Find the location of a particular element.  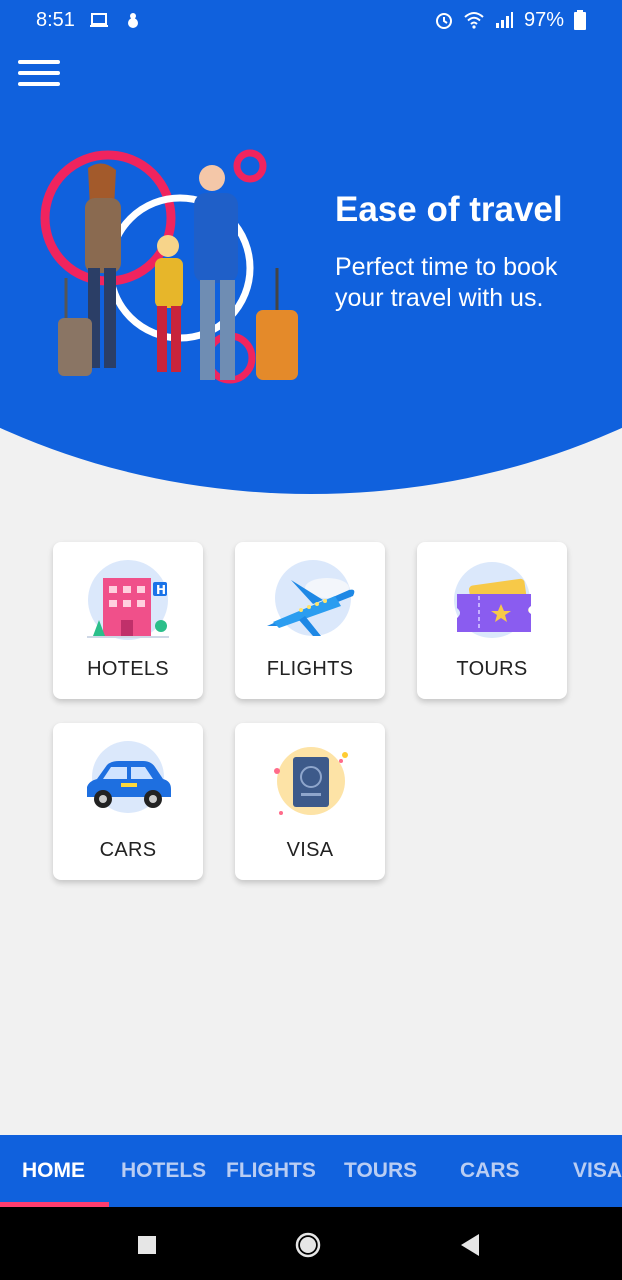

category-card-tours: TOURS is located at coordinates (492, 620).